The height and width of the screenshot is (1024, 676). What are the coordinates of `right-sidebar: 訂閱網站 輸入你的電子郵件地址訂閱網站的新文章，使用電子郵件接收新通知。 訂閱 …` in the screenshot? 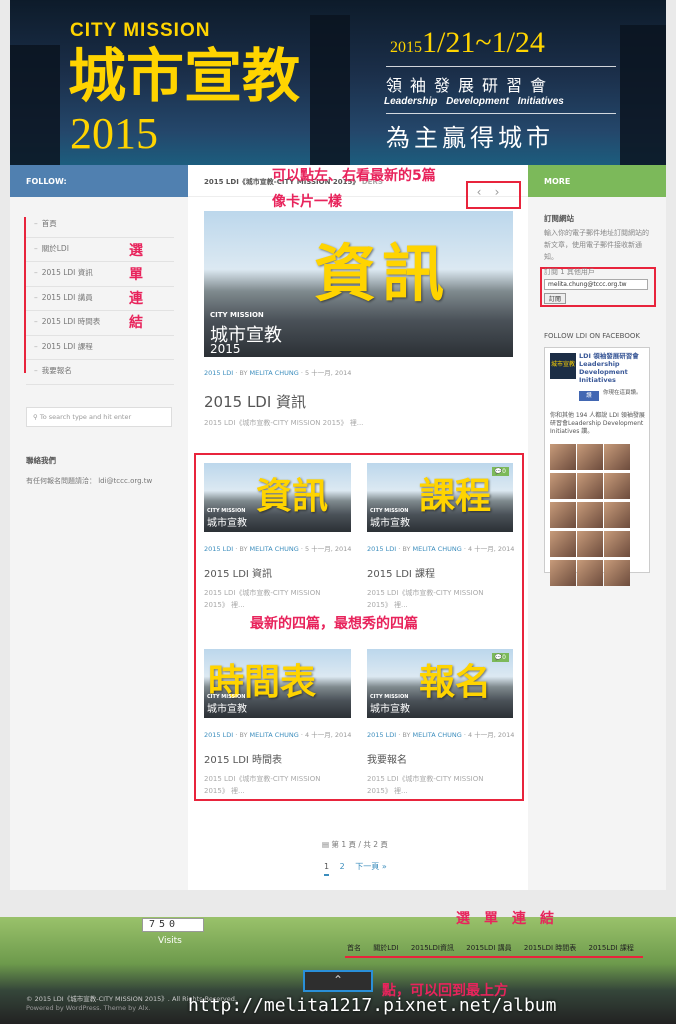 It's located at (597, 543).